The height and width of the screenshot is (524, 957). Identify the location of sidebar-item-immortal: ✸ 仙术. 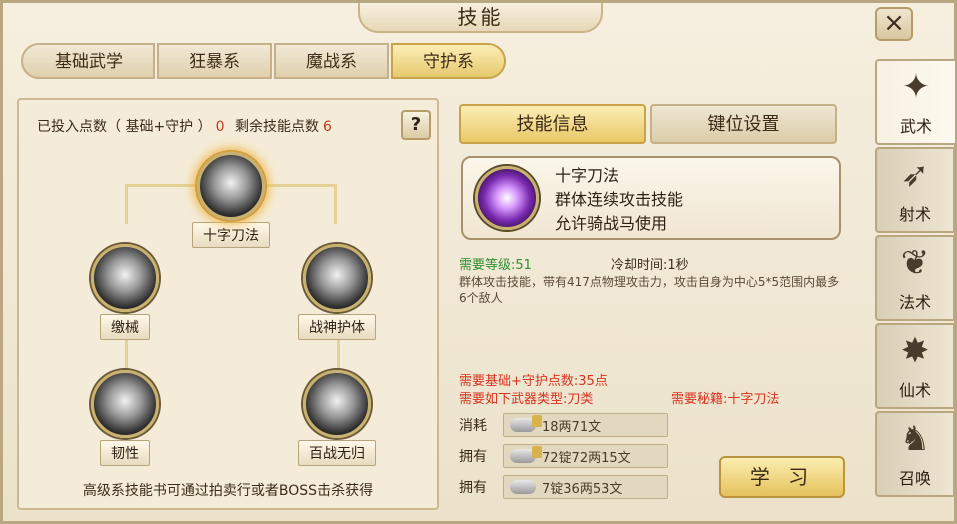
(915, 366).